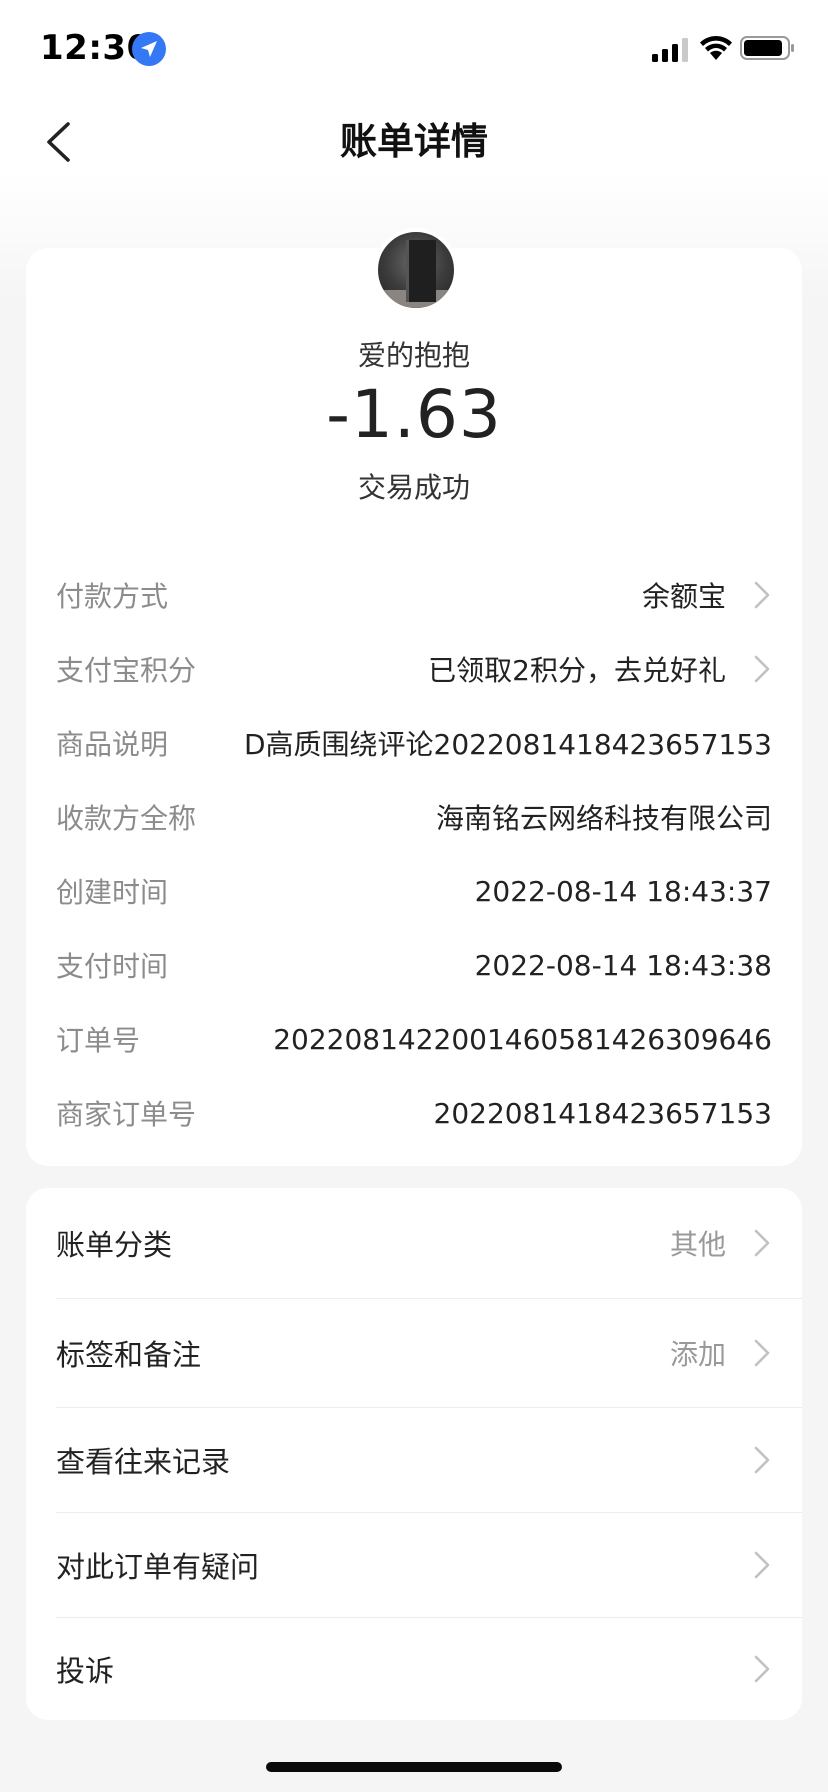 This screenshot has height=1792, width=828. What do you see at coordinates (414, 595) in the screenshot?
I see `detail-row-payment-method: 付款方式 余额宝` at bounding box center [414, 595].